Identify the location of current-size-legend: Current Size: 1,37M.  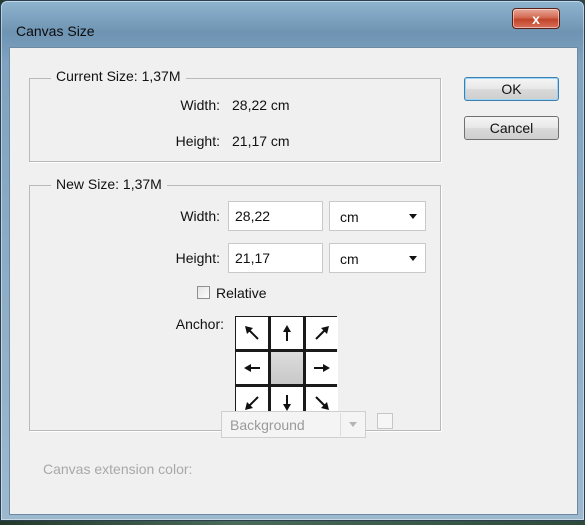
(118, 76).